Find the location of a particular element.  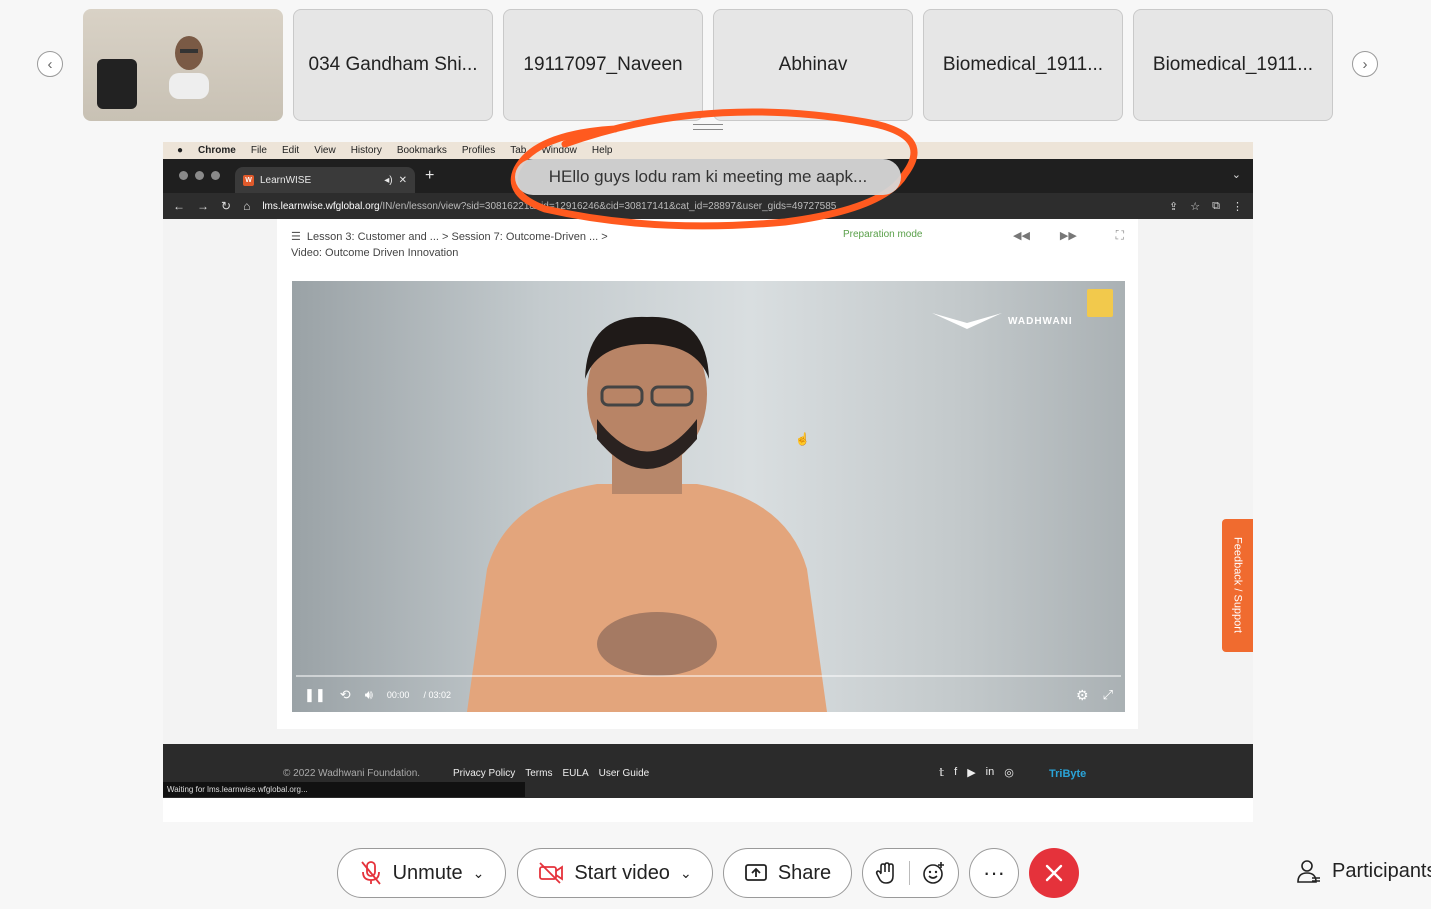

more-options-button: ··· is located at coordinates (994, 873).